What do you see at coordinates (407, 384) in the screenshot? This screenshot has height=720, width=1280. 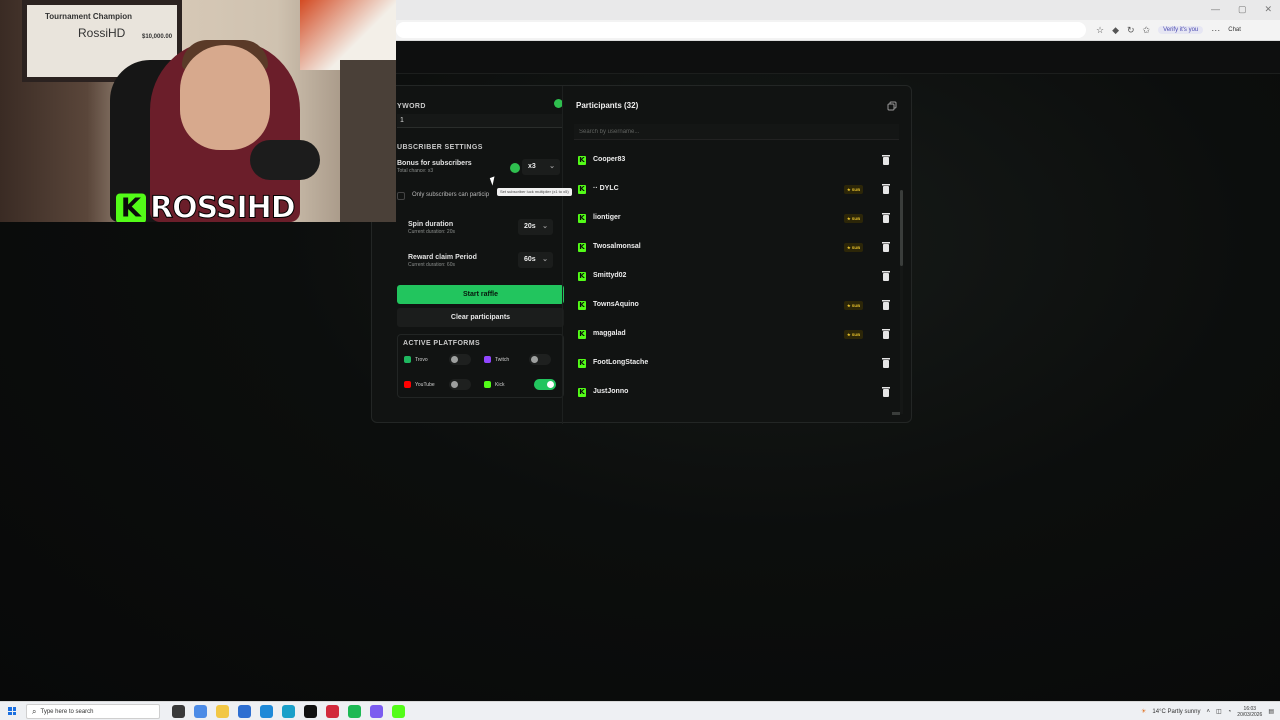 I see `youtube-icon` at bounding box center [407, 384].